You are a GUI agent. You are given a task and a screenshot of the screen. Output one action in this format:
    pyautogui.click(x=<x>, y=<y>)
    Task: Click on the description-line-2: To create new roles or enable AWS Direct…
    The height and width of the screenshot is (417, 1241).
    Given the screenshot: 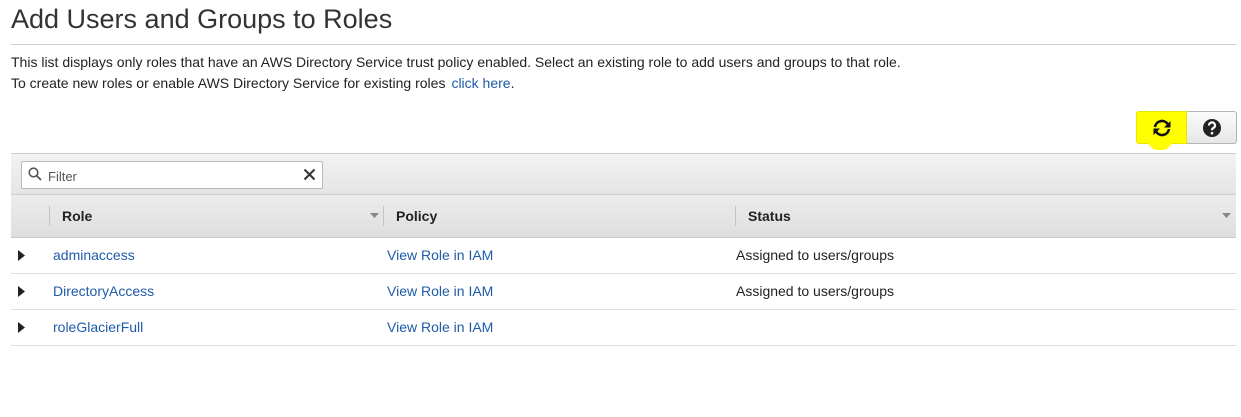 What is the action you would take?
    pyautogui.click(x=262, y=83)
    